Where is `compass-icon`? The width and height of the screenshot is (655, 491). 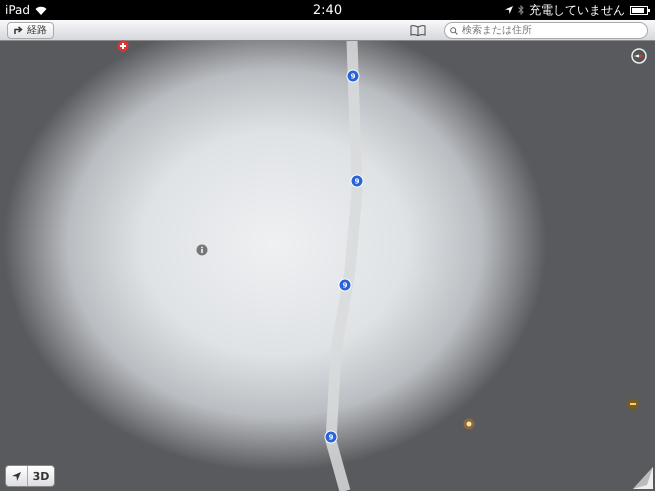
compass-icon is located at coordinates (639, 56).